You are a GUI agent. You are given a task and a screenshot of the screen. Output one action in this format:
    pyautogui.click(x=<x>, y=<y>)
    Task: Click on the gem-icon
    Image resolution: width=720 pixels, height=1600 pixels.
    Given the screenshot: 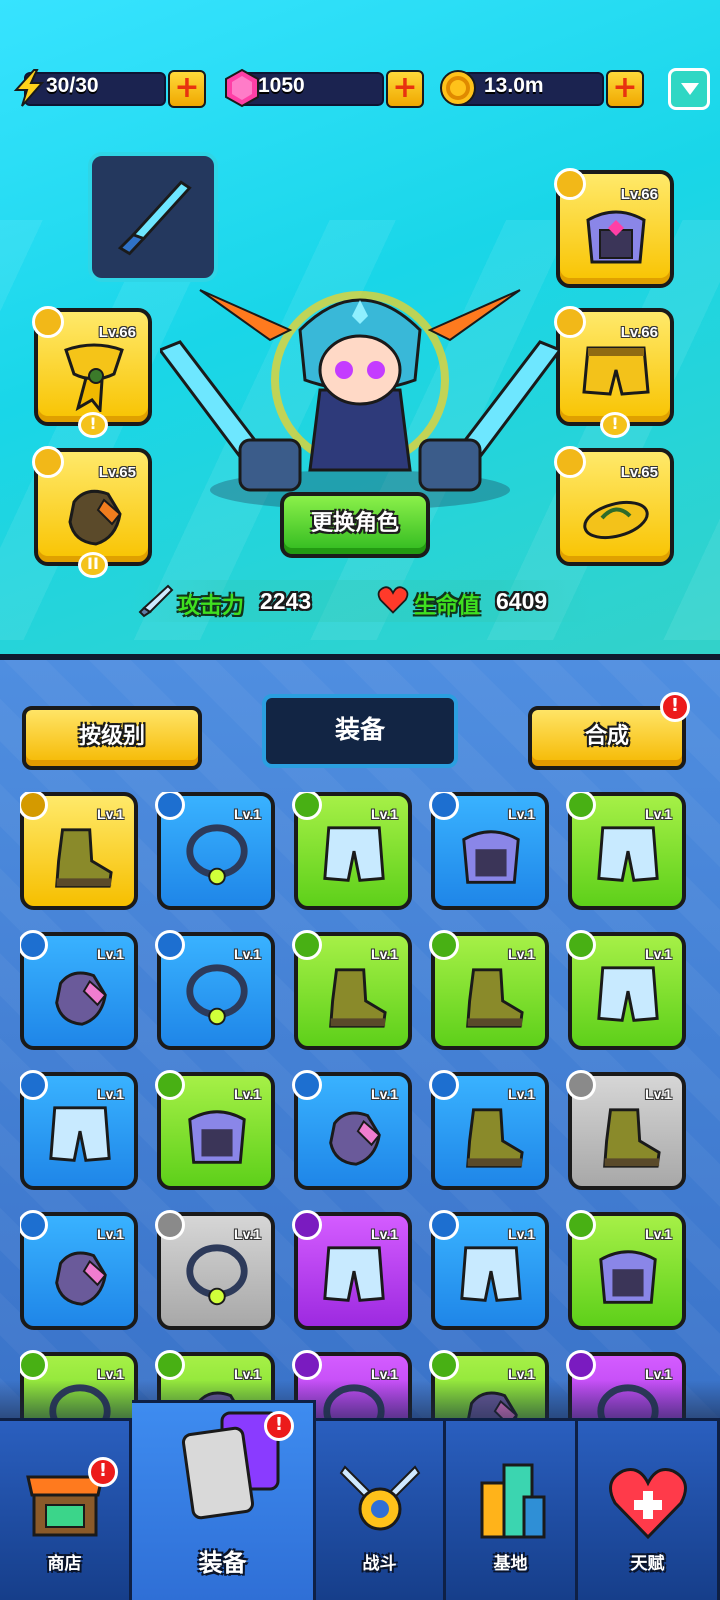 What is the action you would take?
    pyautogui.click(x=242, y=88)
    